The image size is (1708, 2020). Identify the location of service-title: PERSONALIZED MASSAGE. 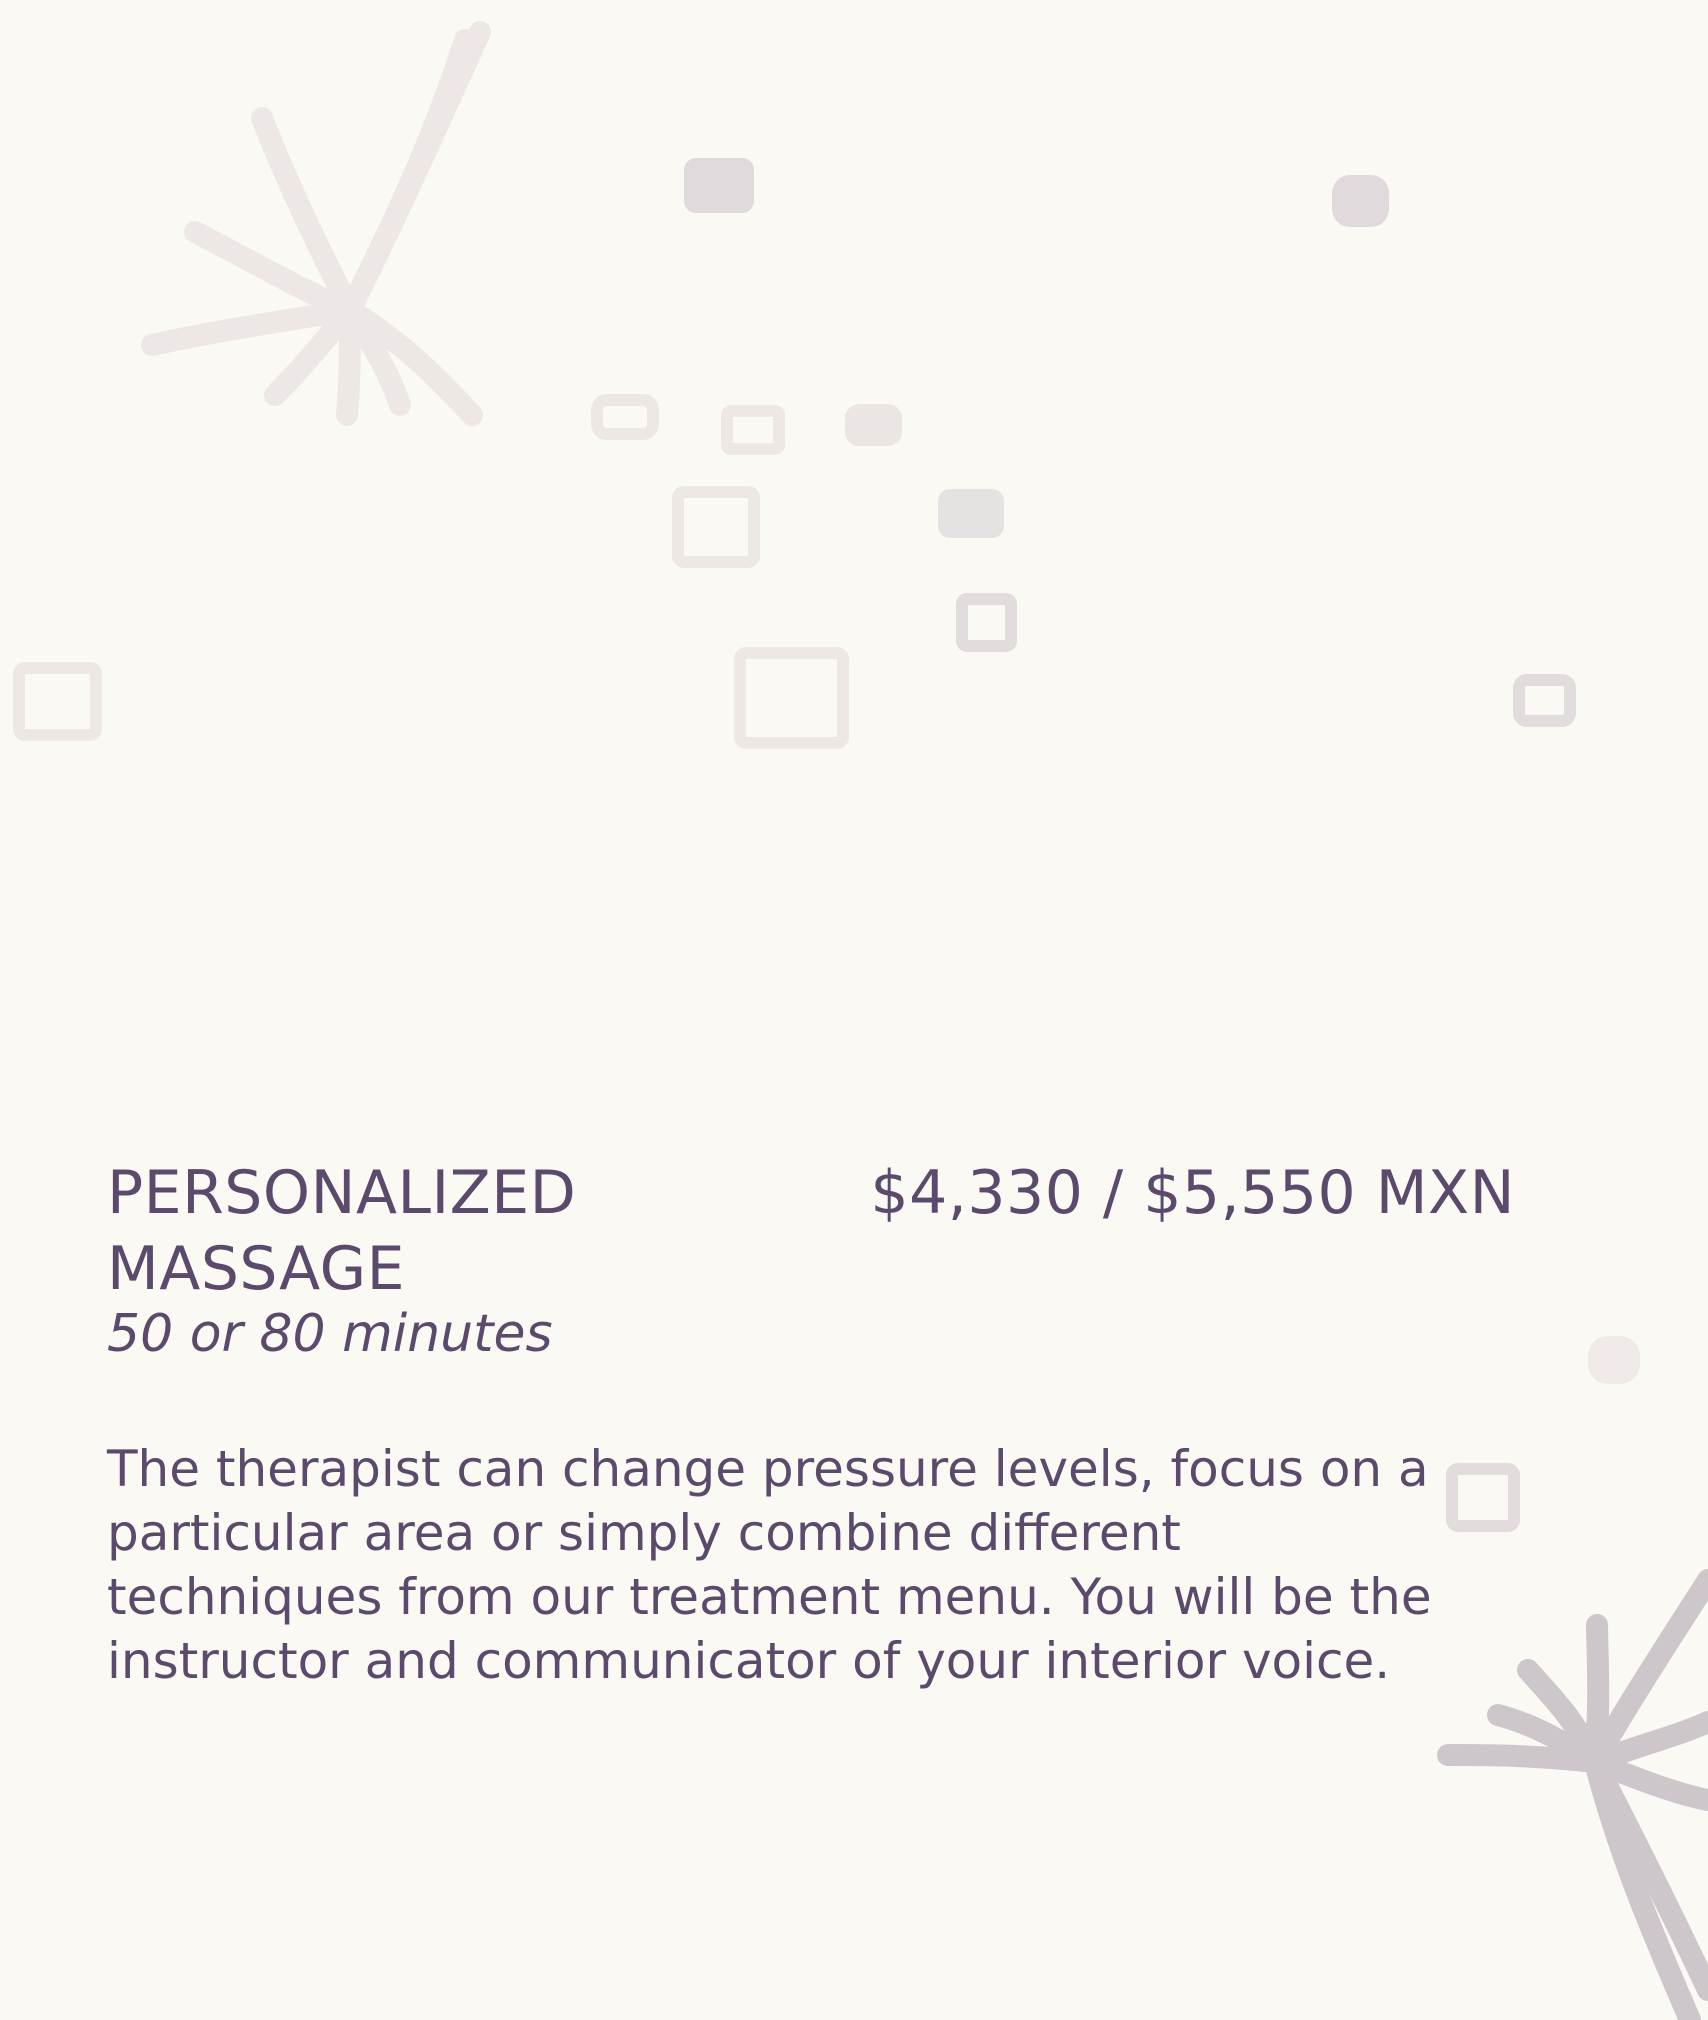
(342, 1231).